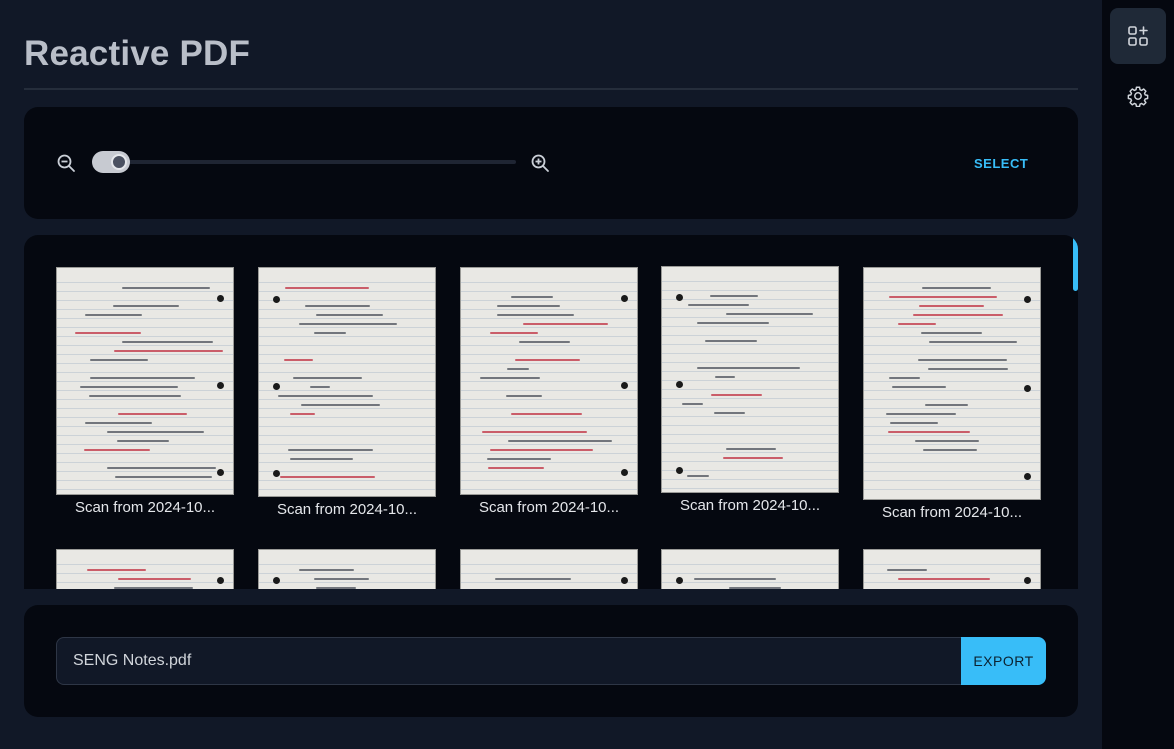  I want to click on sidebar-item-add-pages, so click(1138, 36).